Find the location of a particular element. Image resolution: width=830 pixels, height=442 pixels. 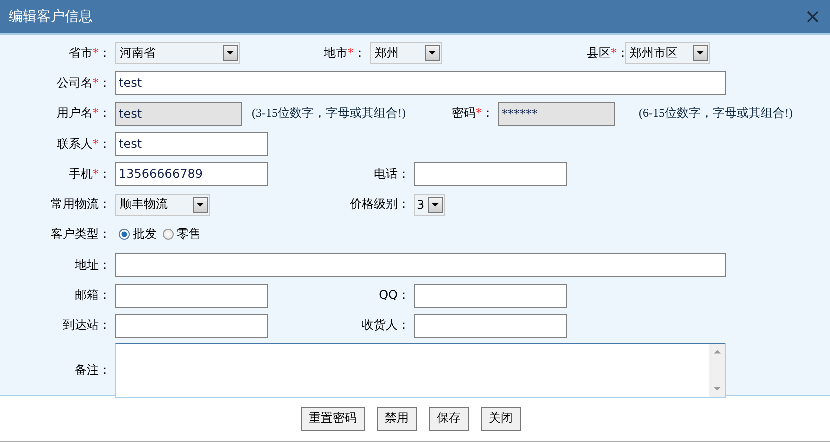

radio-option: 零售 is located at coordinates (182, 235).